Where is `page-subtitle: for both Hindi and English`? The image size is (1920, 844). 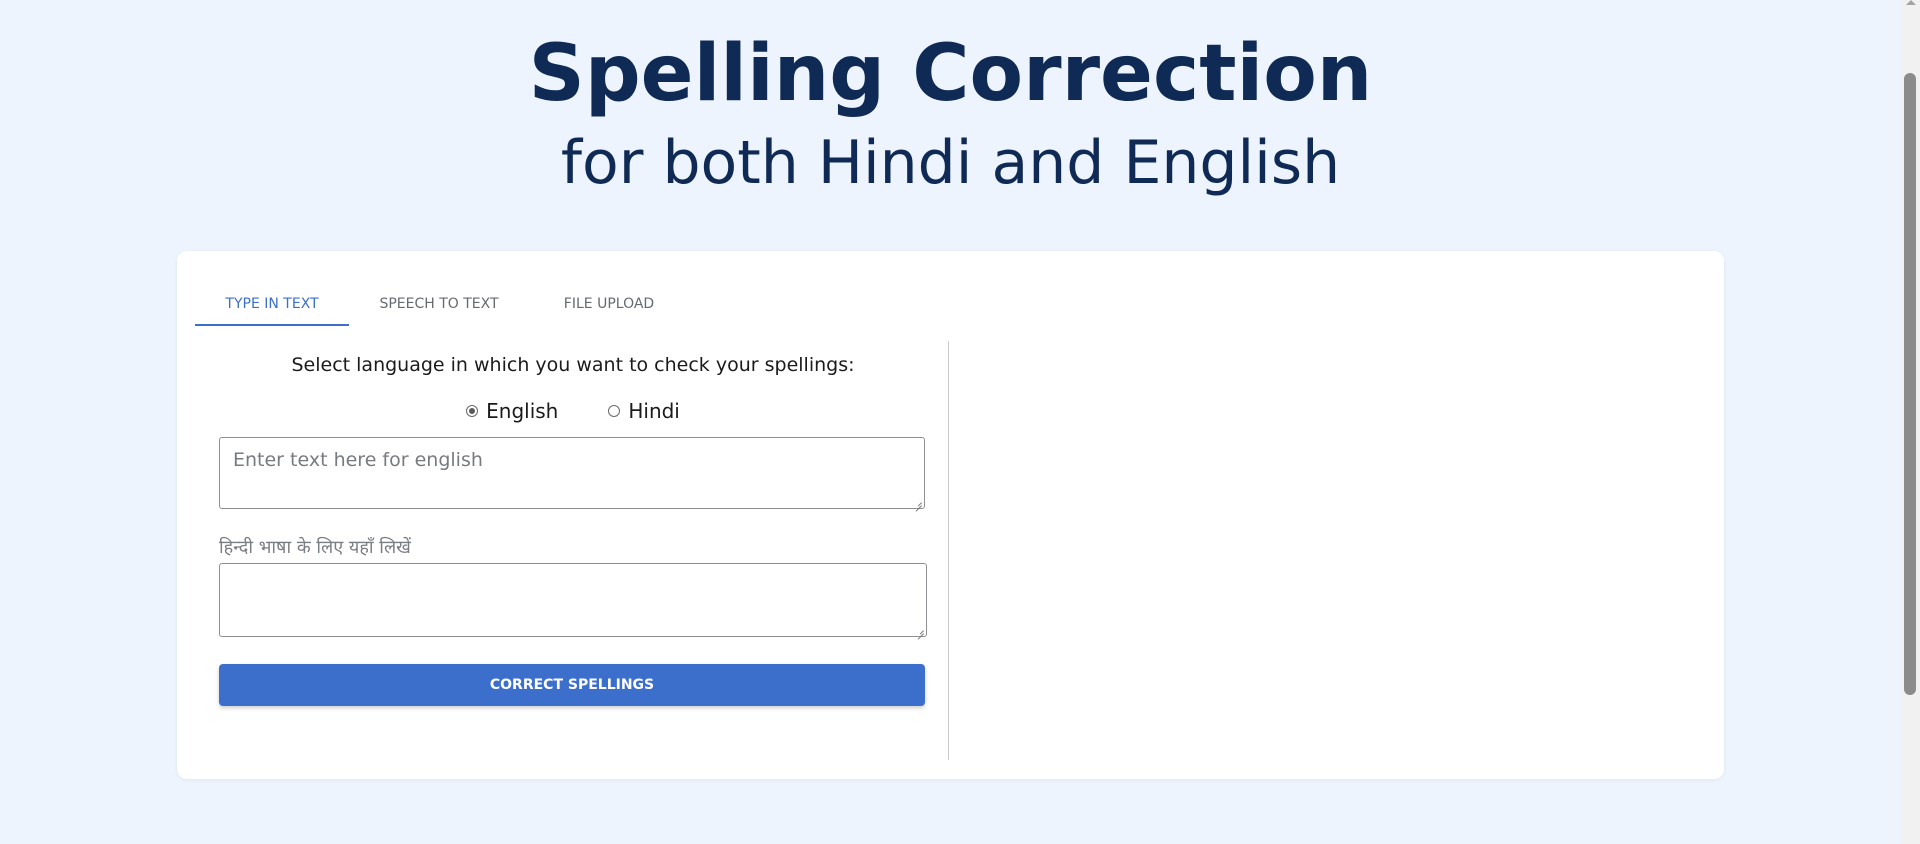 page-subtitle: for both Hindi and English is located at coordinates (950, 163).